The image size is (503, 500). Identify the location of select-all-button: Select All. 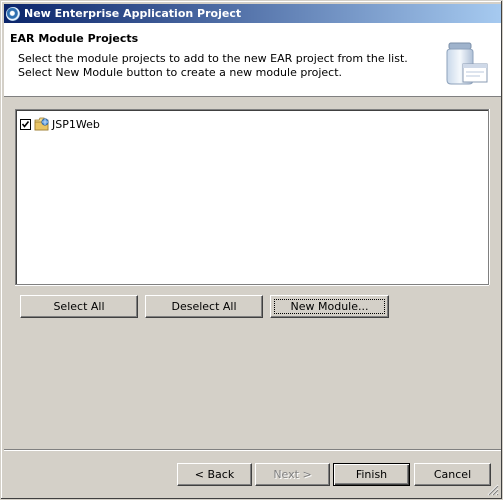
(79, 306).